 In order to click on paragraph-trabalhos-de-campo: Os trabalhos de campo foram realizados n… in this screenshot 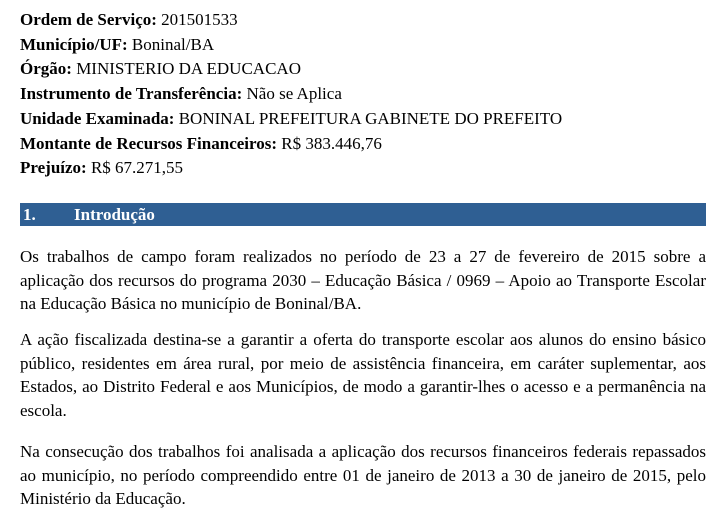, I will do `click(363, 280)`.